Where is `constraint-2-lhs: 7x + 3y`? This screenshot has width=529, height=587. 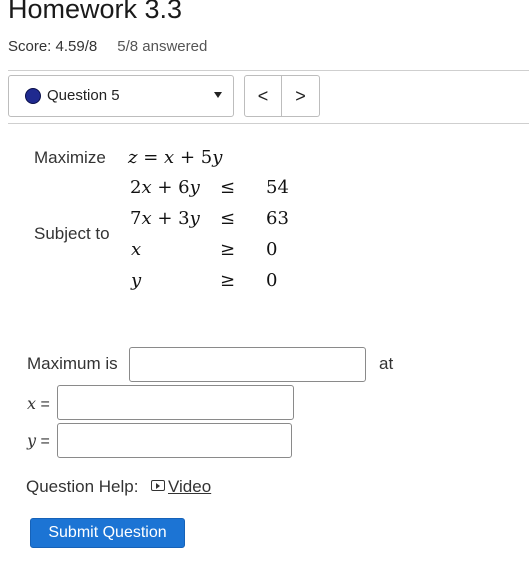
constraint-2-lhs: 7x + 3y is located at coordinates (165, 218).